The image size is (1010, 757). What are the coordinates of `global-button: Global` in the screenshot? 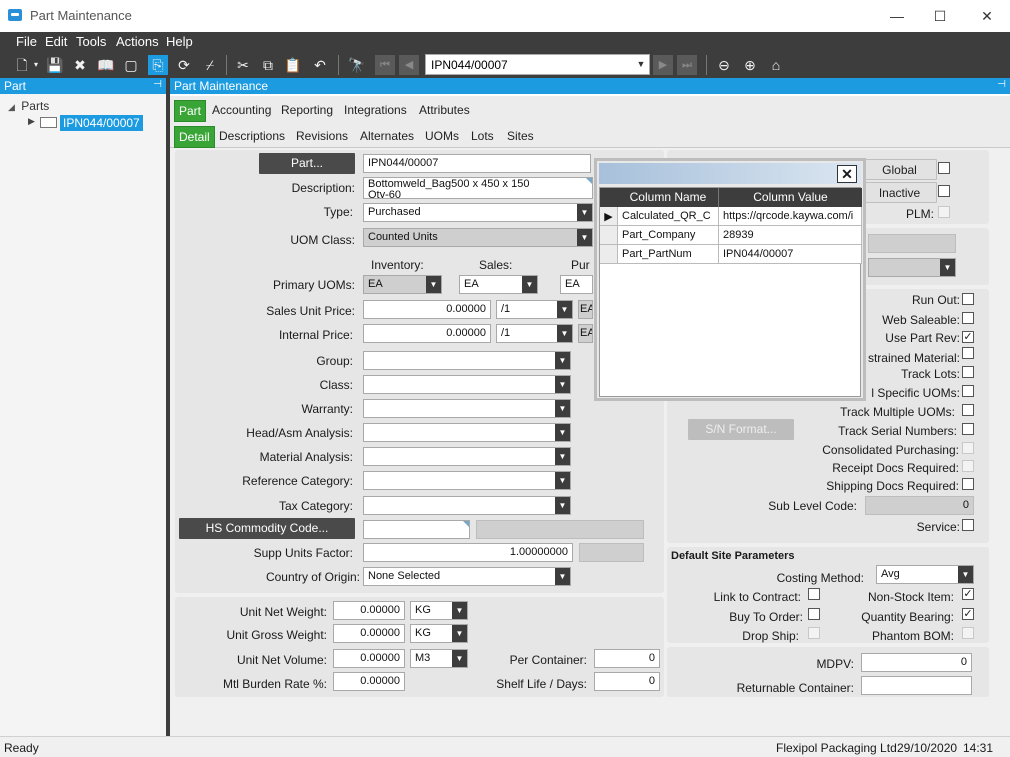 It's located at (899, 169).